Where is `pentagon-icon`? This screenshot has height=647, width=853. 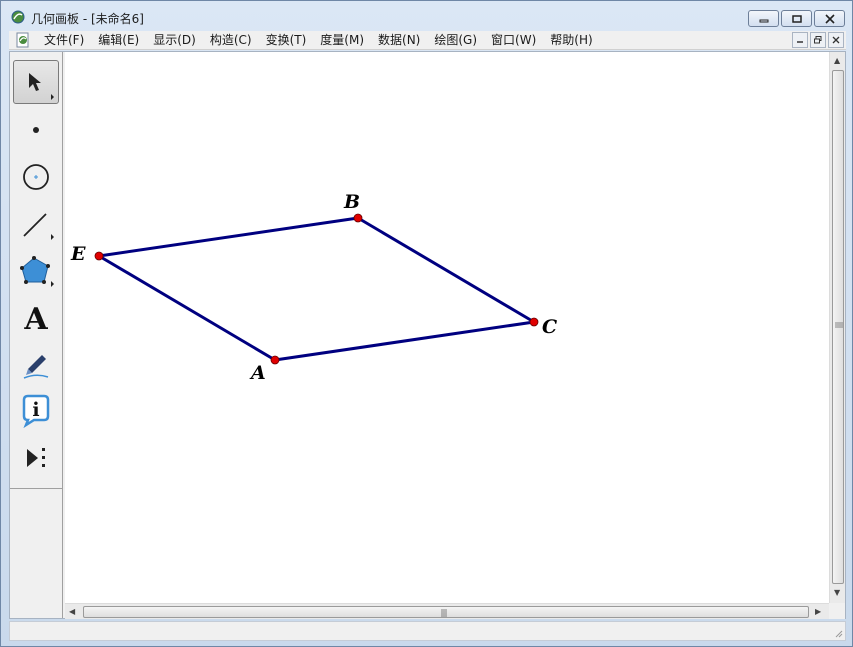
pentagon-icon is located at coordinates (37, 271).